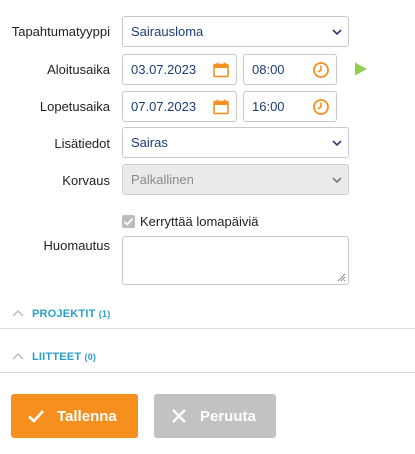 This screenshot has width=415, height=454. What do you see at coordinates (76, 245) in the screenshot?
I see `note-label: Huomautus` at bounding box center [76, 245].